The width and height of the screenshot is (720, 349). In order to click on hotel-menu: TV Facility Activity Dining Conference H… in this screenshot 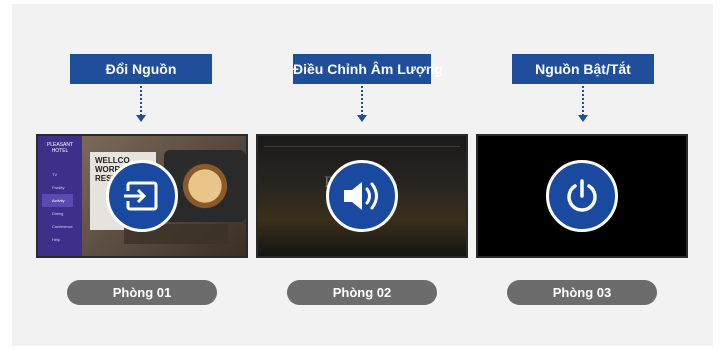, I will do `click(57, 207)`.